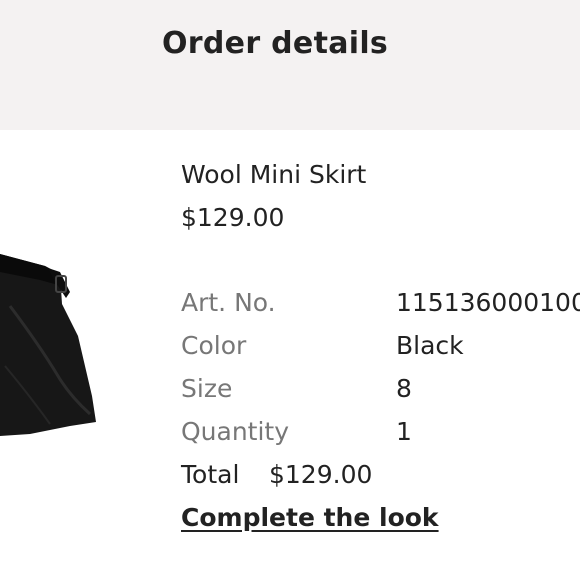 This screenshot has height=580, width=580. I want to click on size-label: Size, so click(207, 388).